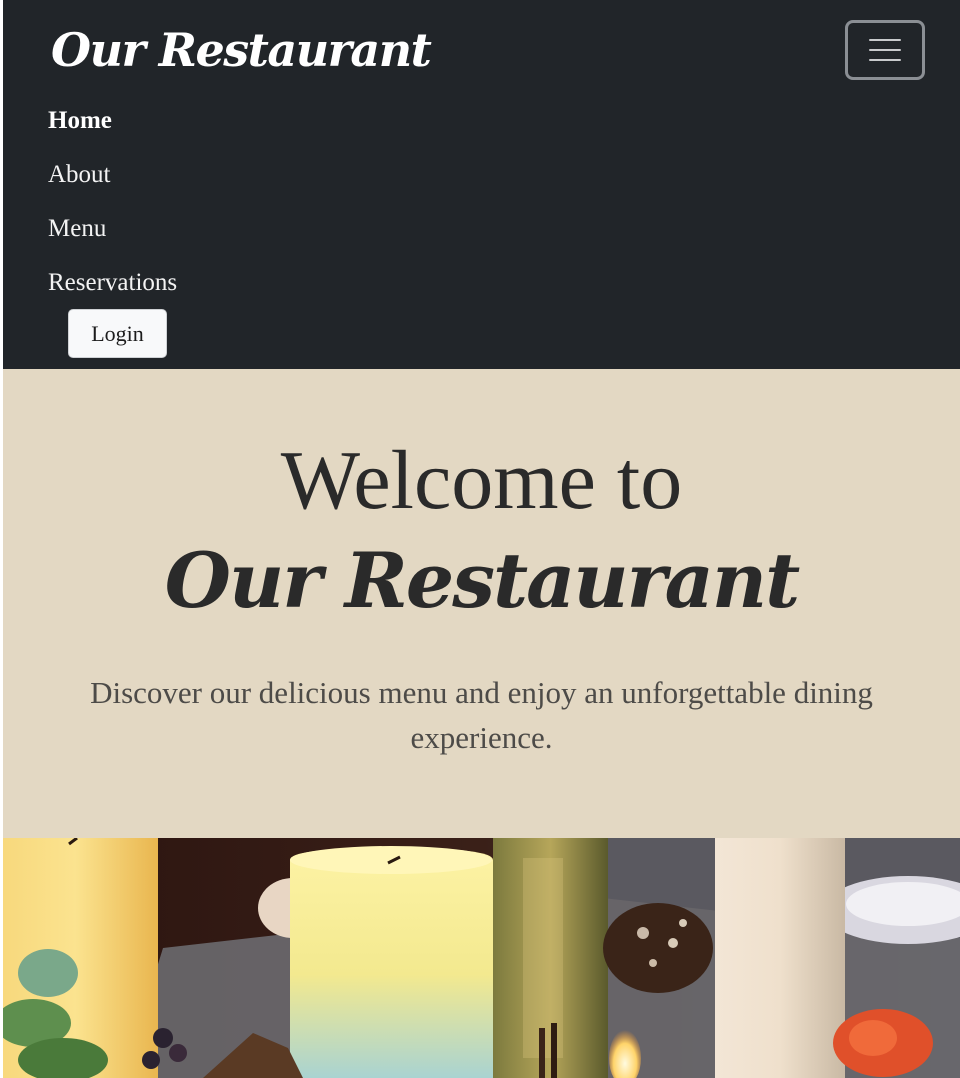  What do you see at coordinates (79, 175) in the screenshot?
I see `nav-link-about: About` at bounding box center [79, 175].